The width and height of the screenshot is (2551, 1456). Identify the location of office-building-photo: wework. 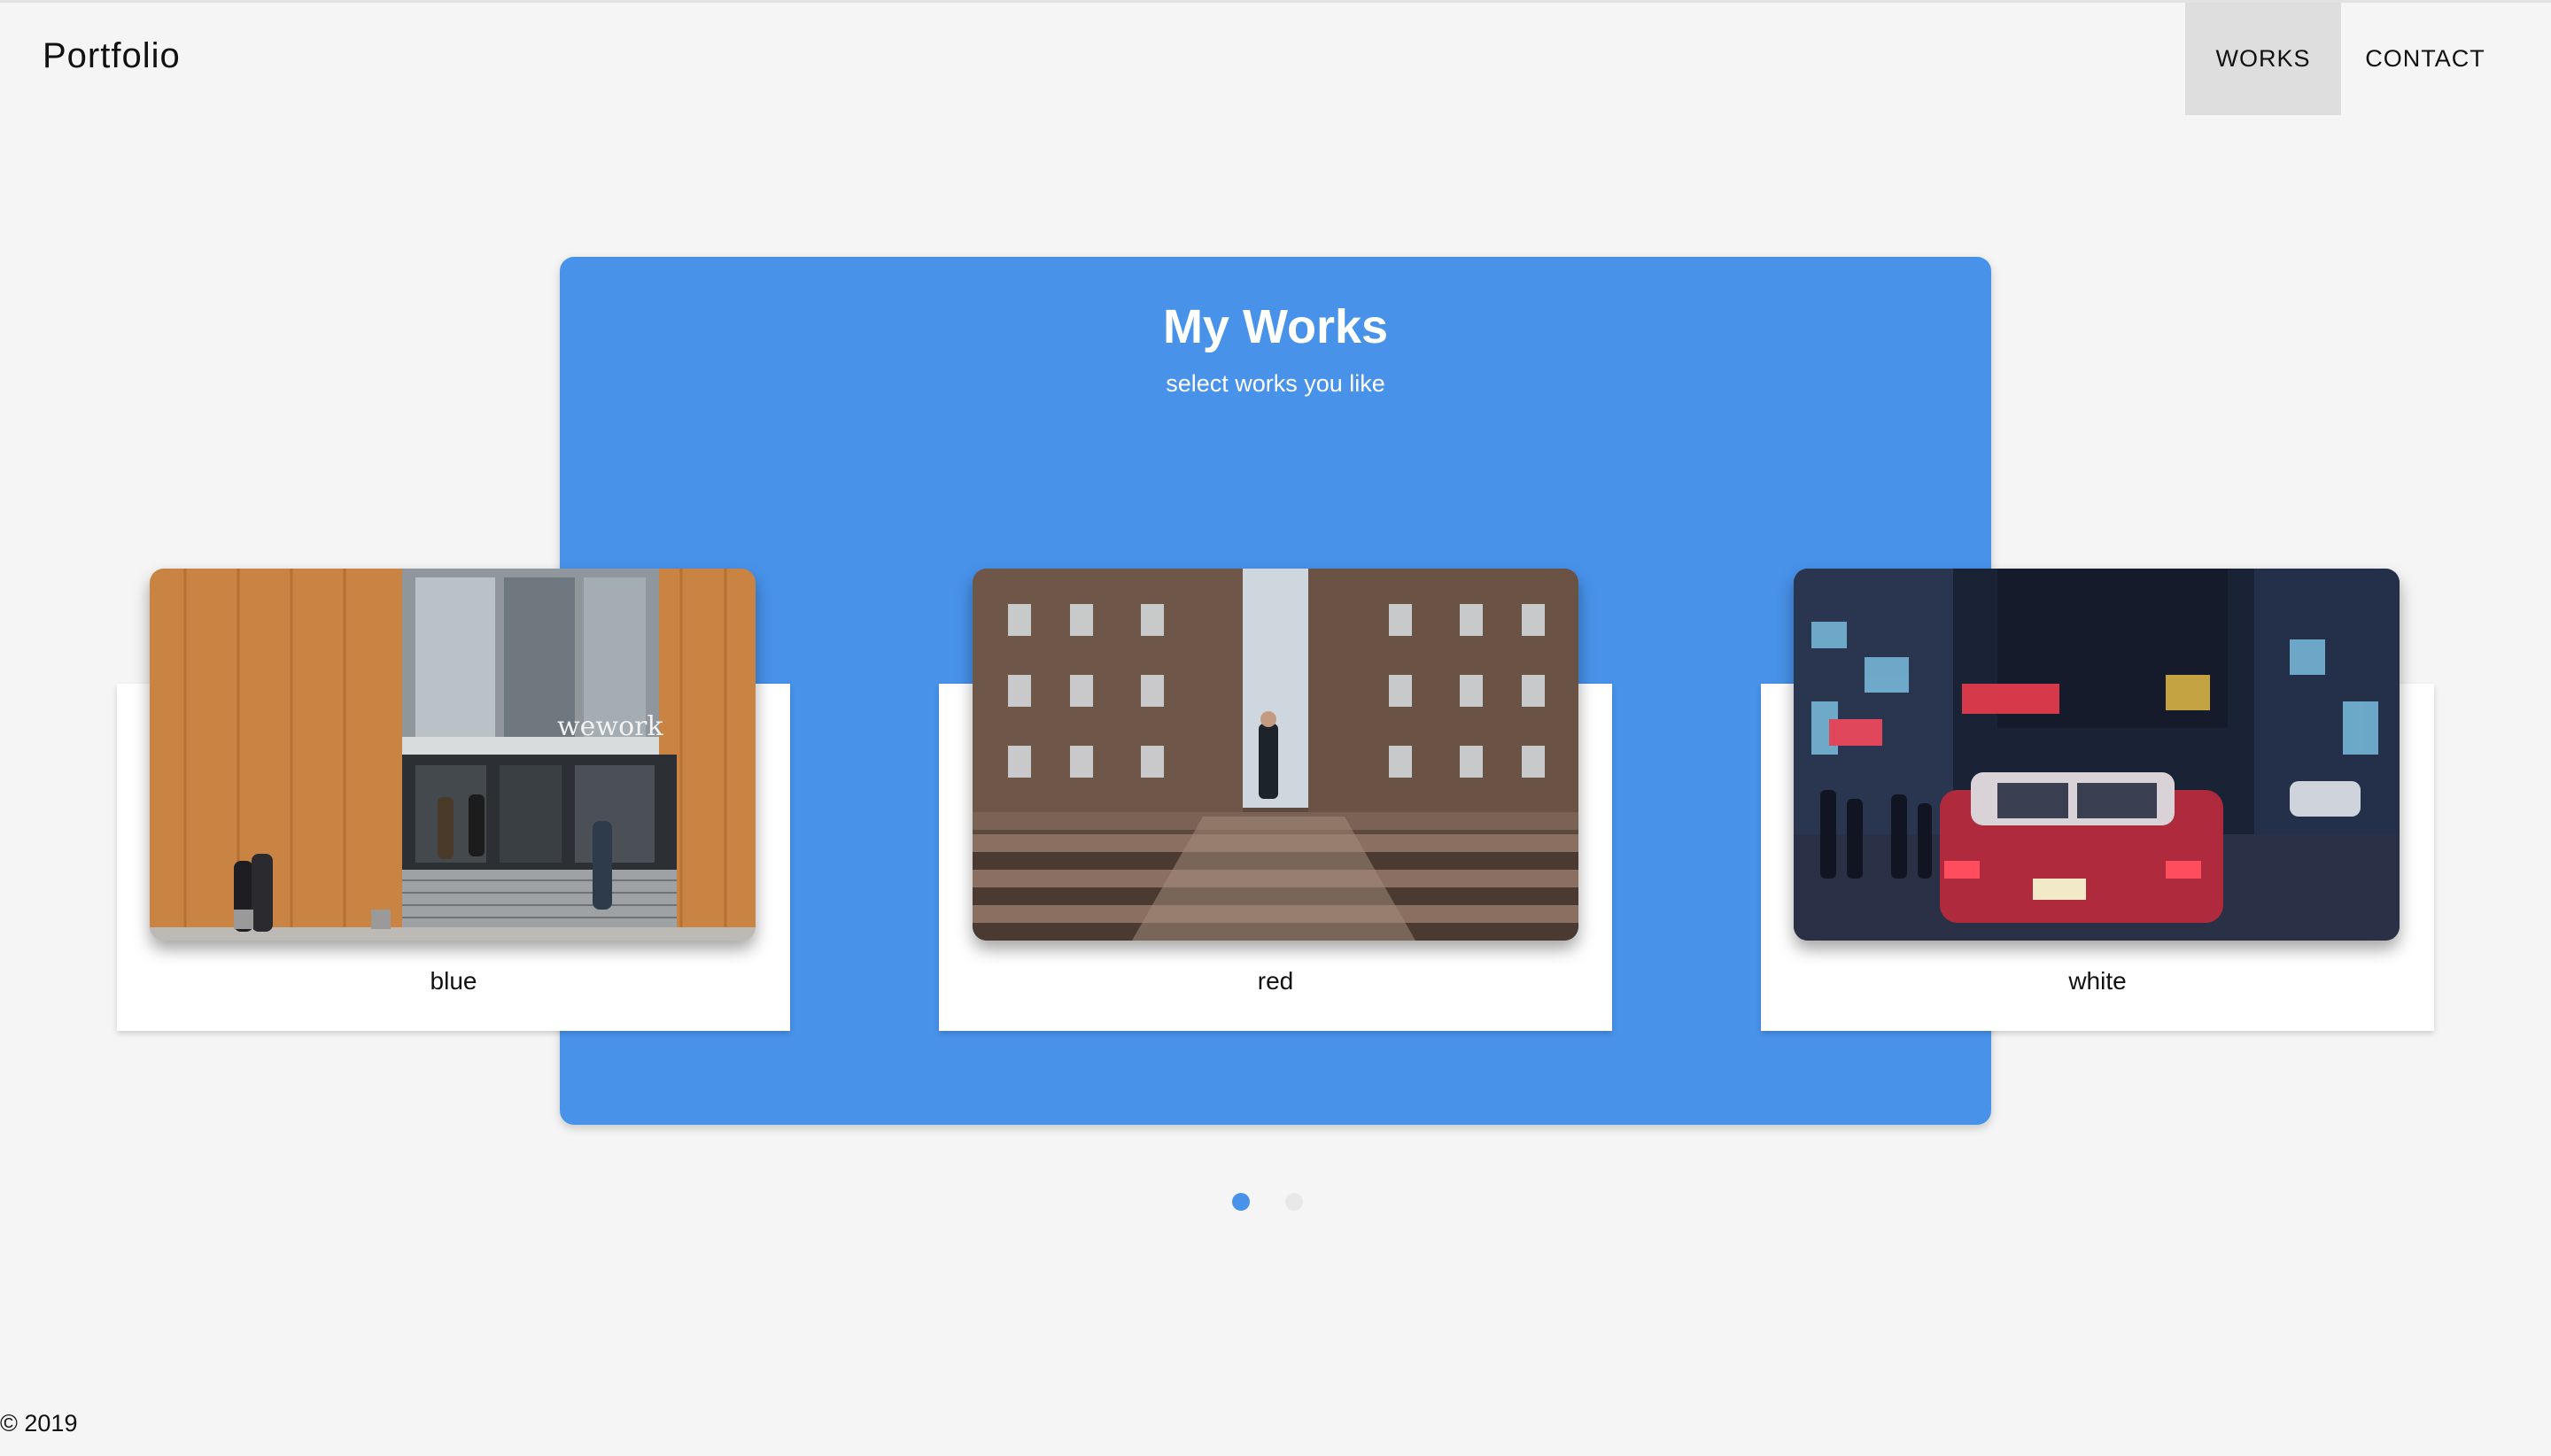
(453, 755).